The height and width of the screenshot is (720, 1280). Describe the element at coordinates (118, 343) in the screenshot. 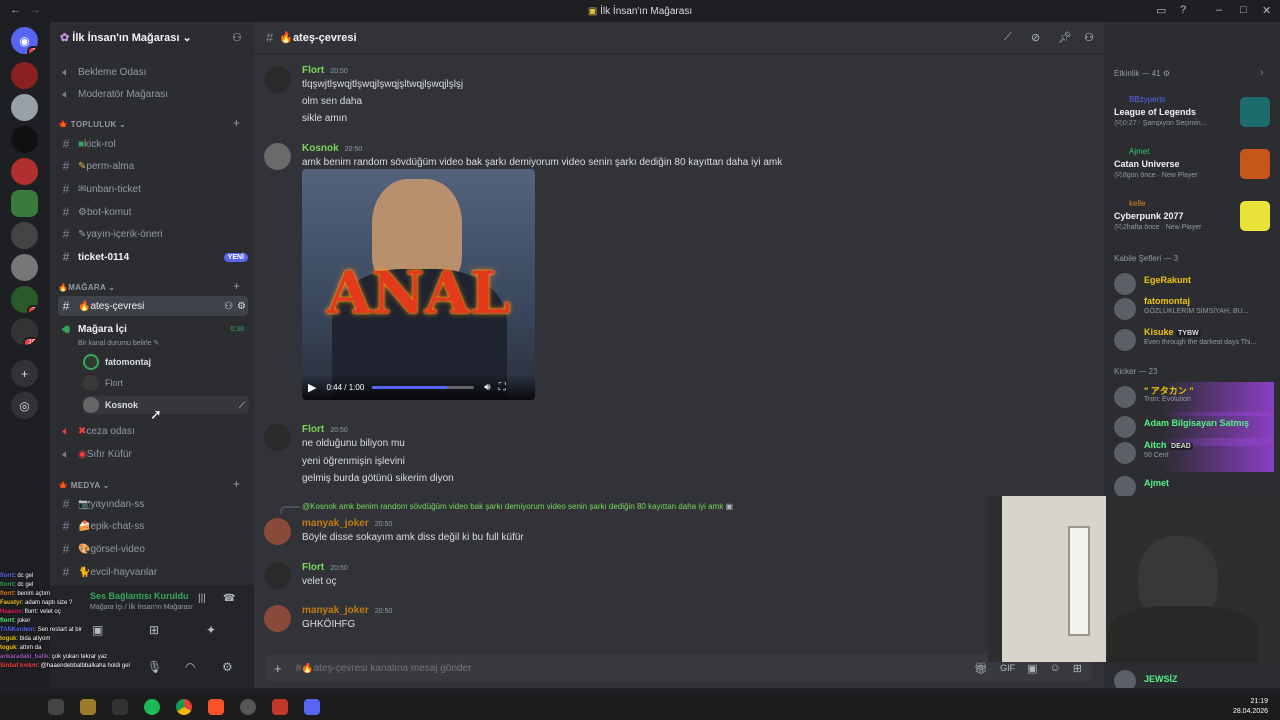

I see `channel-status: Bir kanal durumu belirle ✎` at that location.